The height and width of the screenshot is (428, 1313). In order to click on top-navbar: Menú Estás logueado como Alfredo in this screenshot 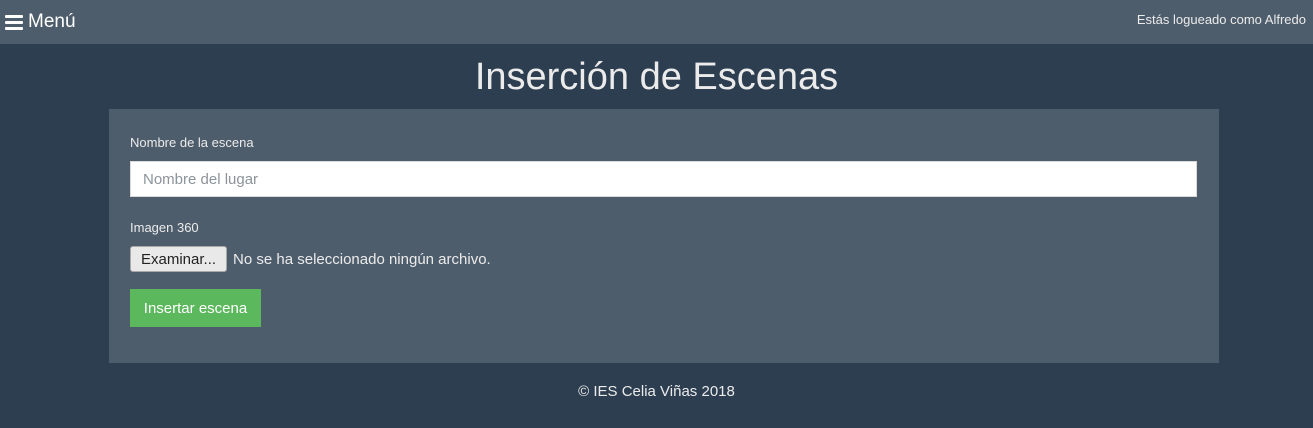, I will do `click(656, 22)`.